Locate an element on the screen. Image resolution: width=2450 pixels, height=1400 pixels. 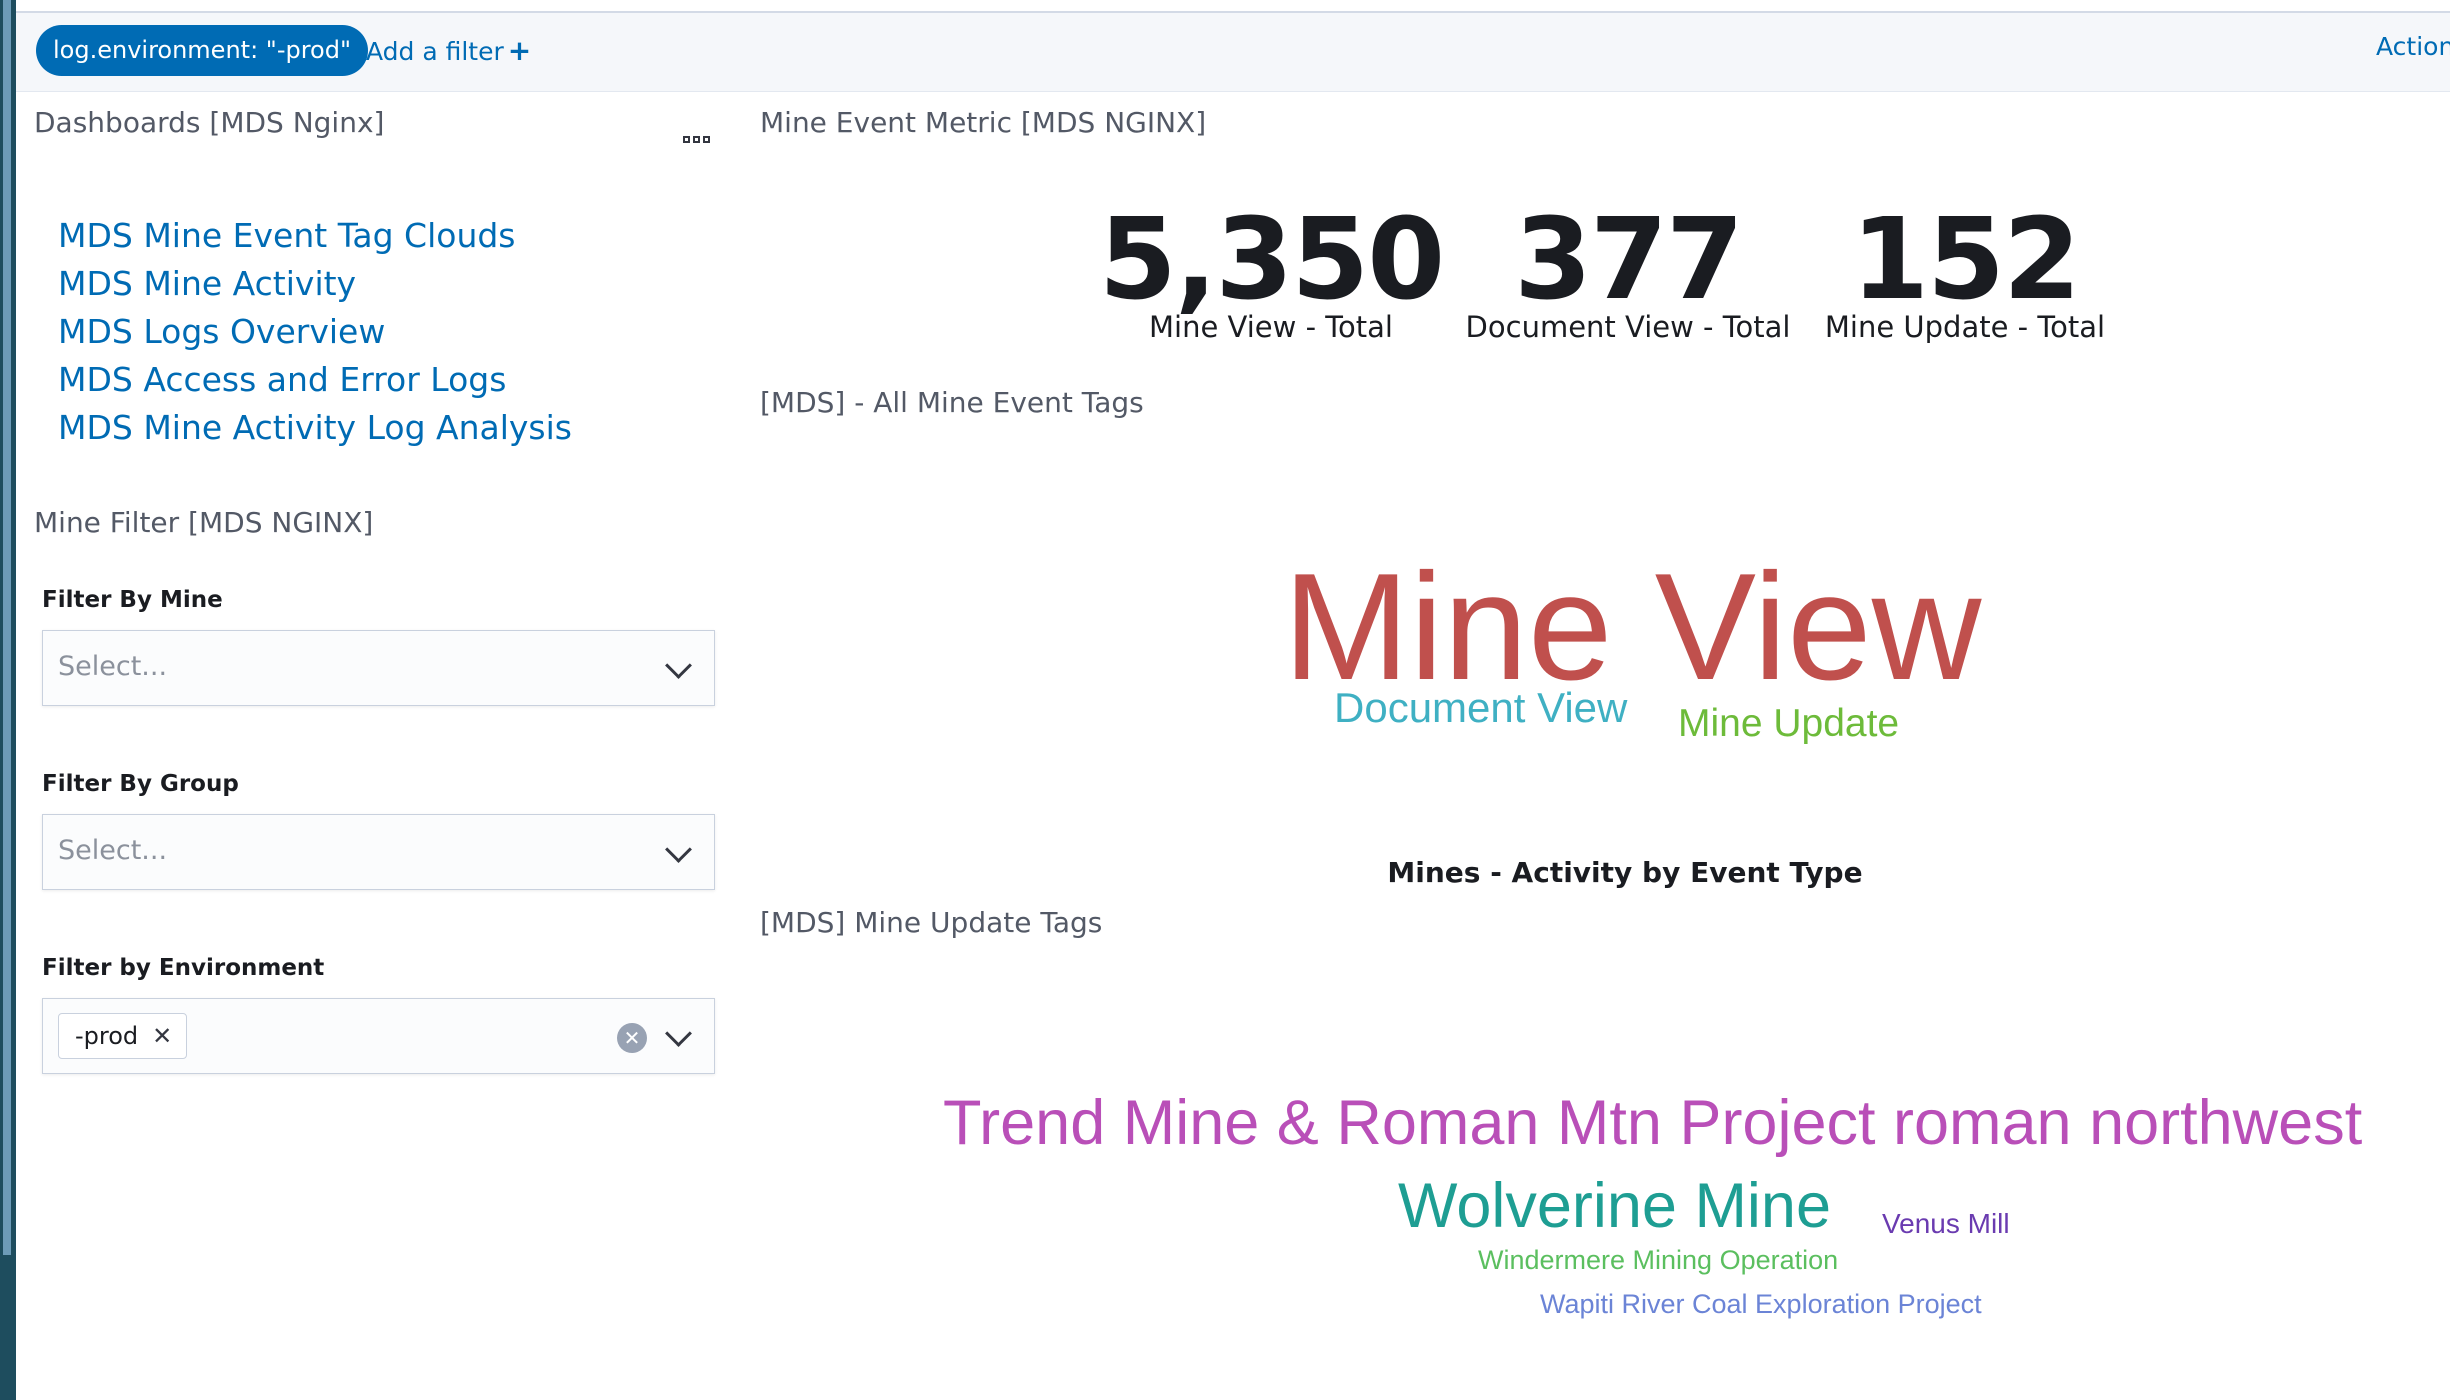
add-filter-link: Add a filter + is located at coordinates (448, 50).